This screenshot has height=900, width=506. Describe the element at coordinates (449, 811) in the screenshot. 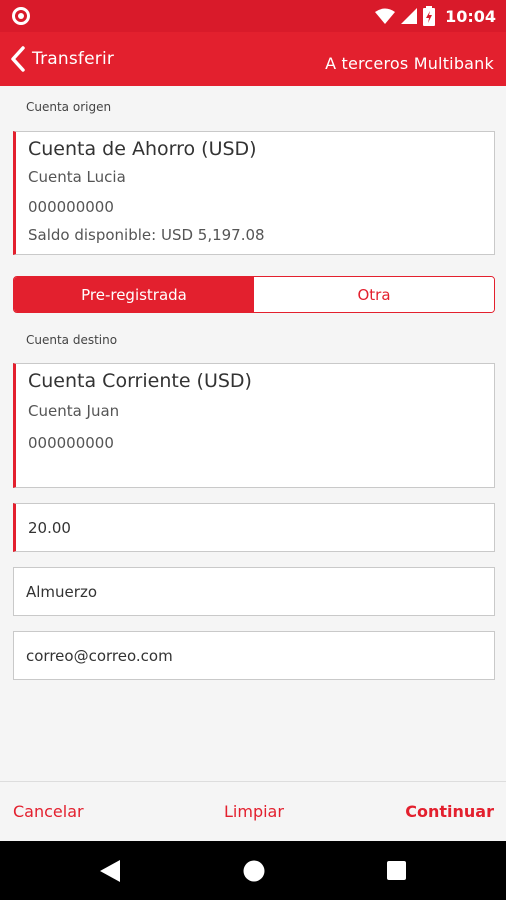

I see `continue-button: Continuar` at that location.